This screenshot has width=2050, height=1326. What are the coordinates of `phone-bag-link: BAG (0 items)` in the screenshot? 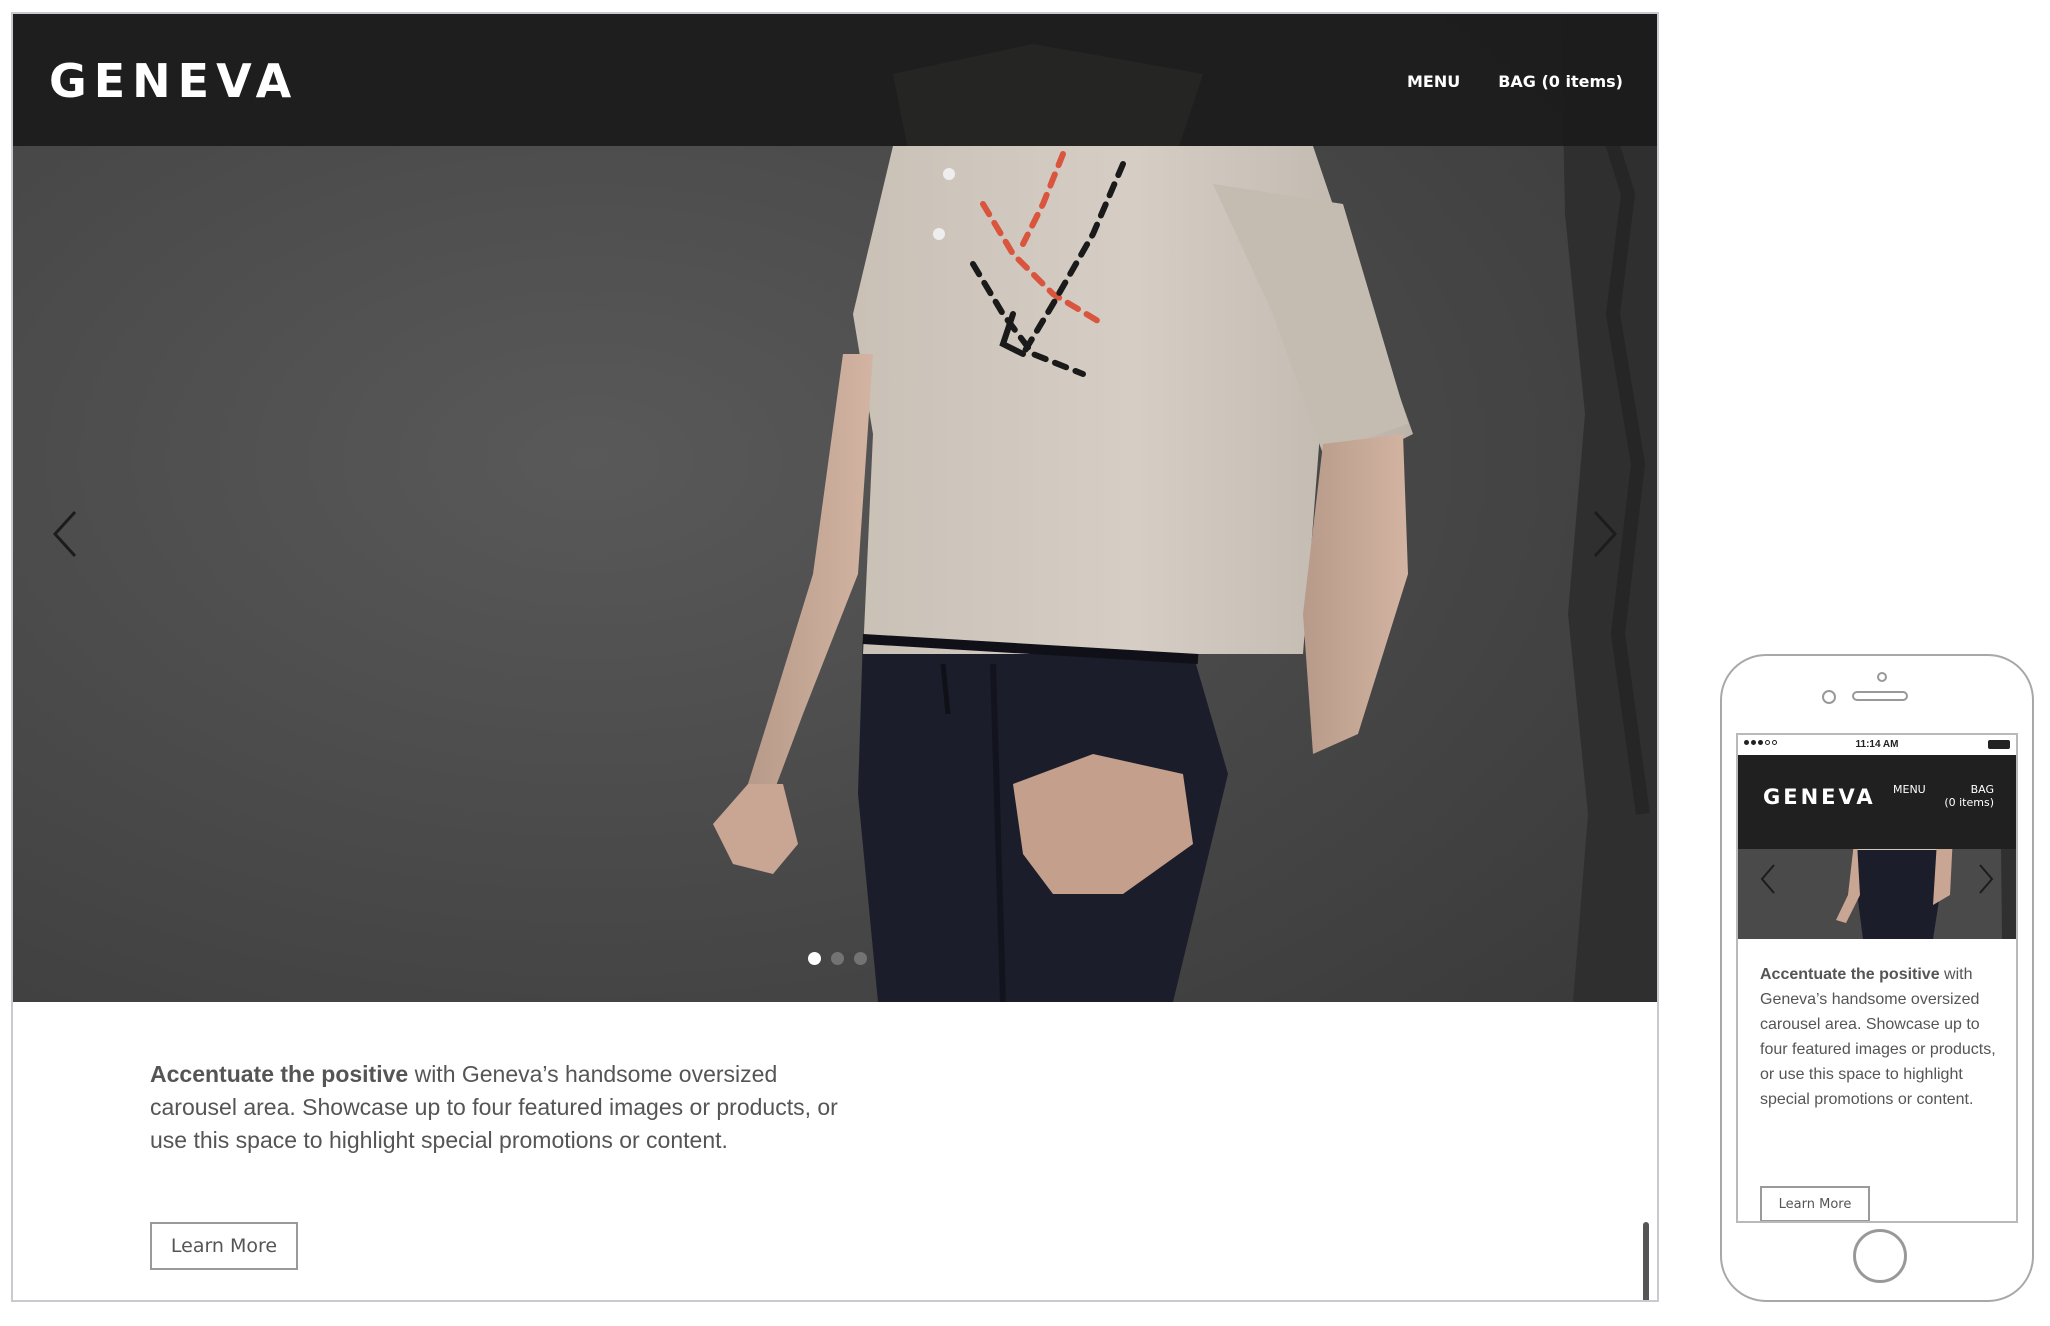 It's located at (1959, 796).